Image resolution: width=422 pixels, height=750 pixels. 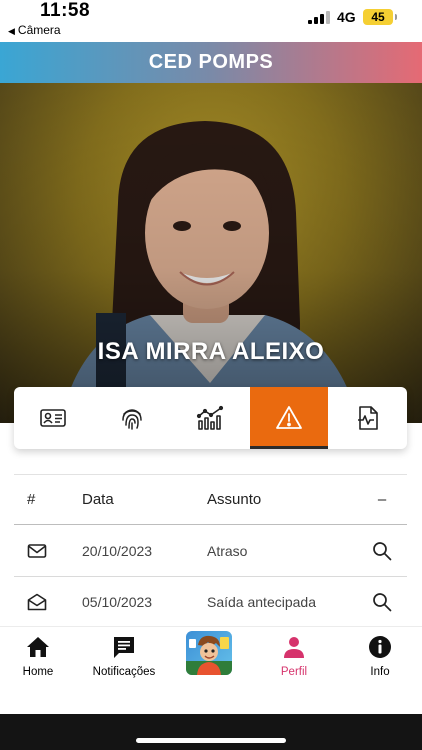 I want to click on status-bar: 11:58 ◀ Câmera 4G 45, so click(x=211, y=21).